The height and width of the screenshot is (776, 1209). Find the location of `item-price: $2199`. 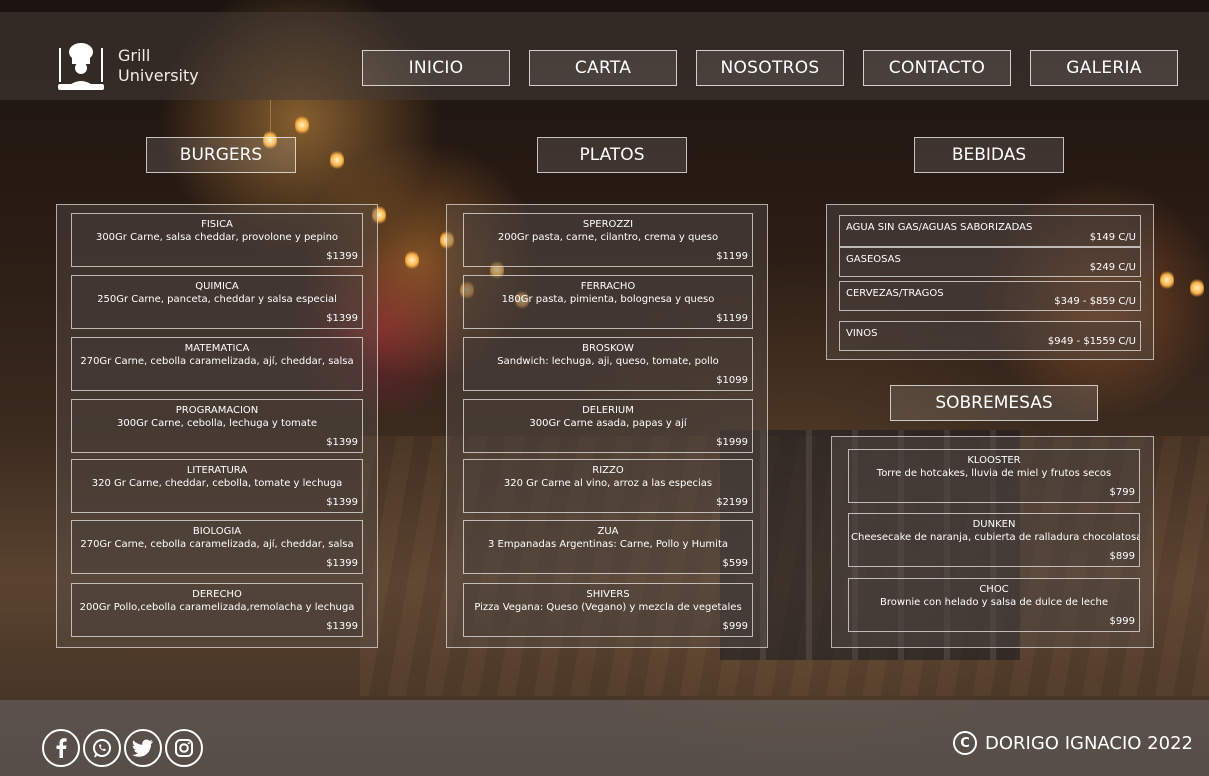

item-price: $2199 is located at coordinates (732, 502).